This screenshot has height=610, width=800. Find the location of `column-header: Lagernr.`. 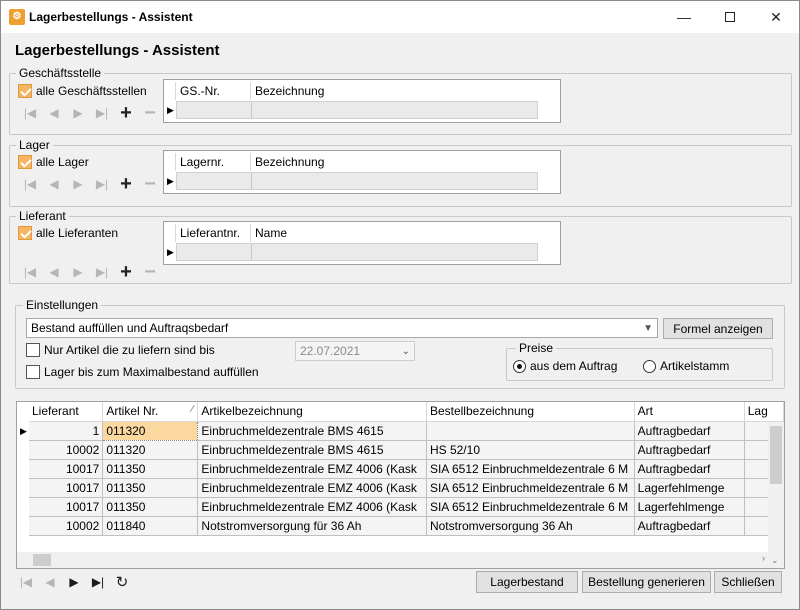

column-header: Lagernr. is located at coordinates (213, 162).